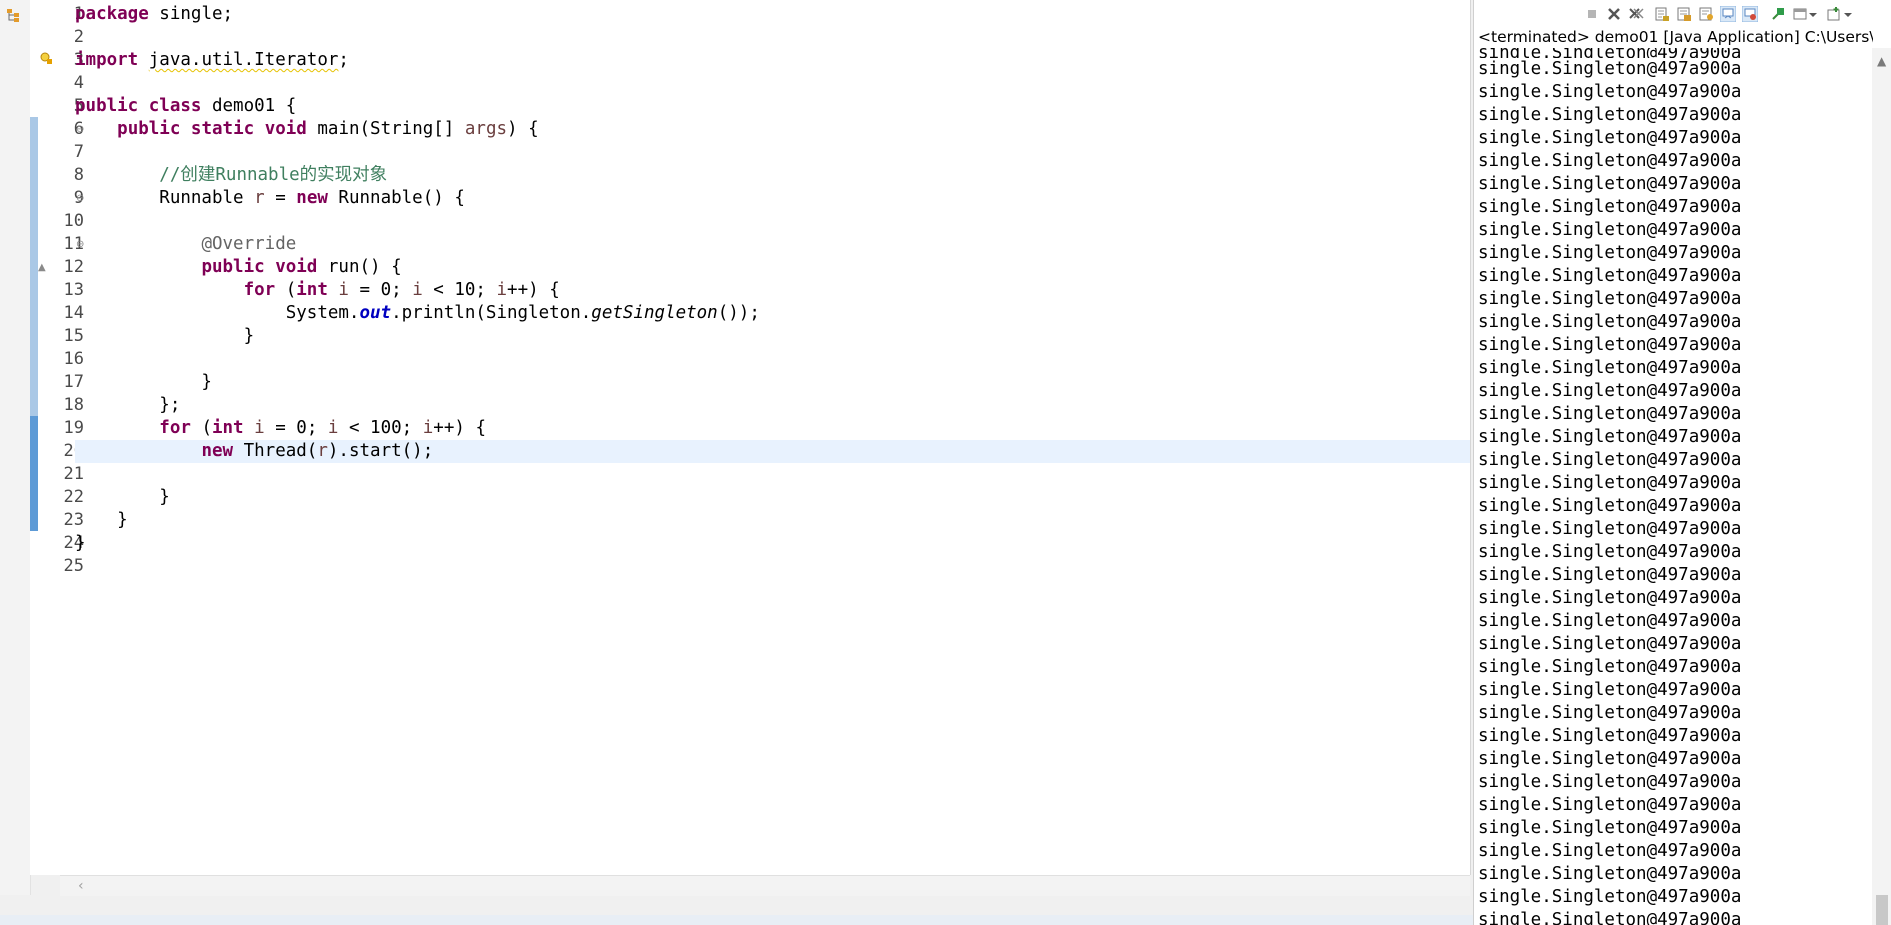 Image resolution: width=1891 pixels, height=925 pixels. What do you see at coordinates (1662, 14) in the screenshot?
I see `clear-console-icon` at bounding box center [1662, 14].